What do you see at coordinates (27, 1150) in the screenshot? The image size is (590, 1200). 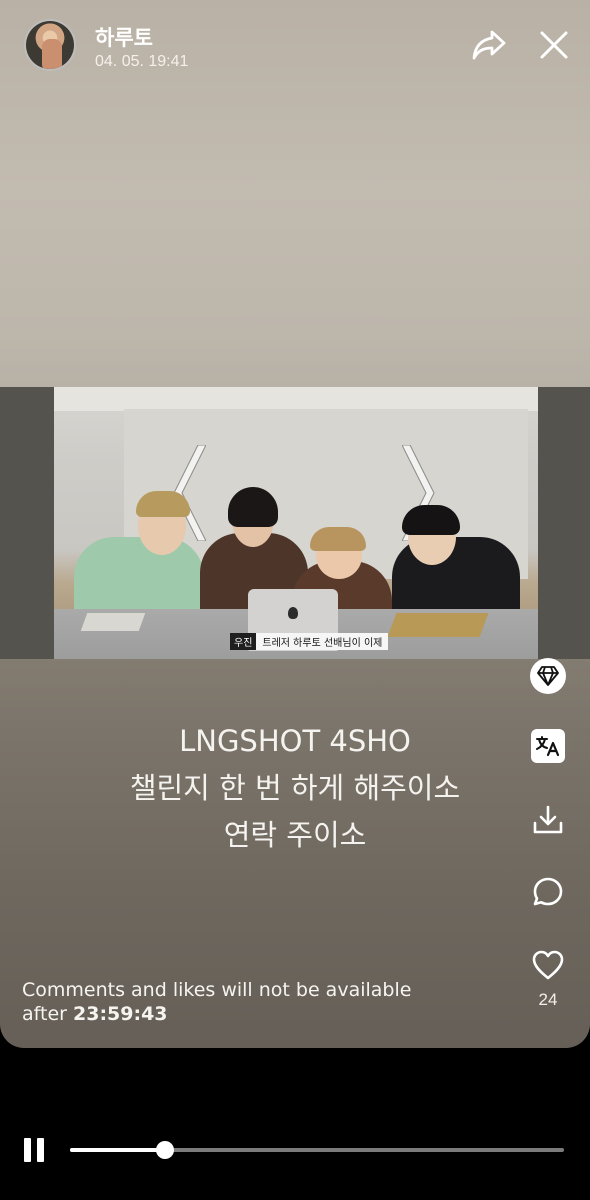 I see `pause-icon` at bounding box center [27, 1150].